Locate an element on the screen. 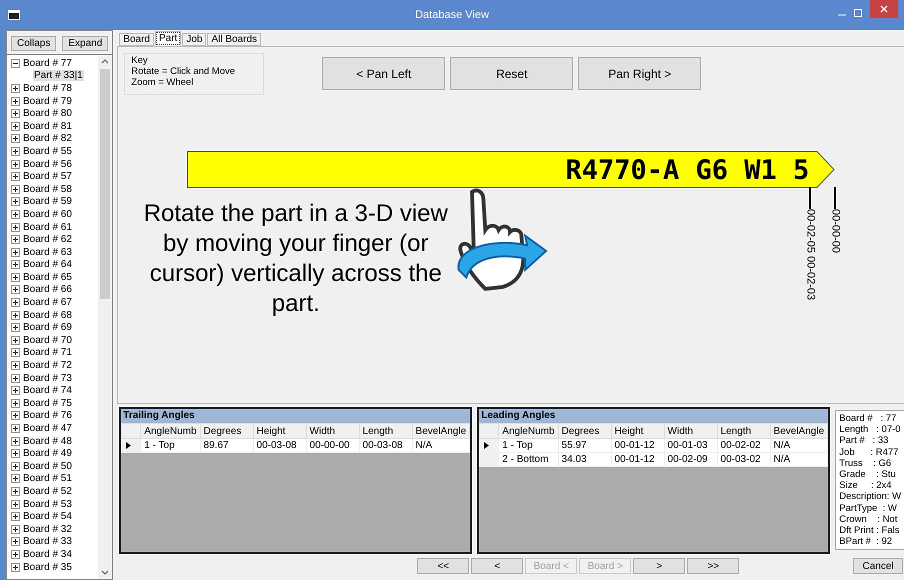  tree-item: Board # 64 is located at coordinates (47, 264).